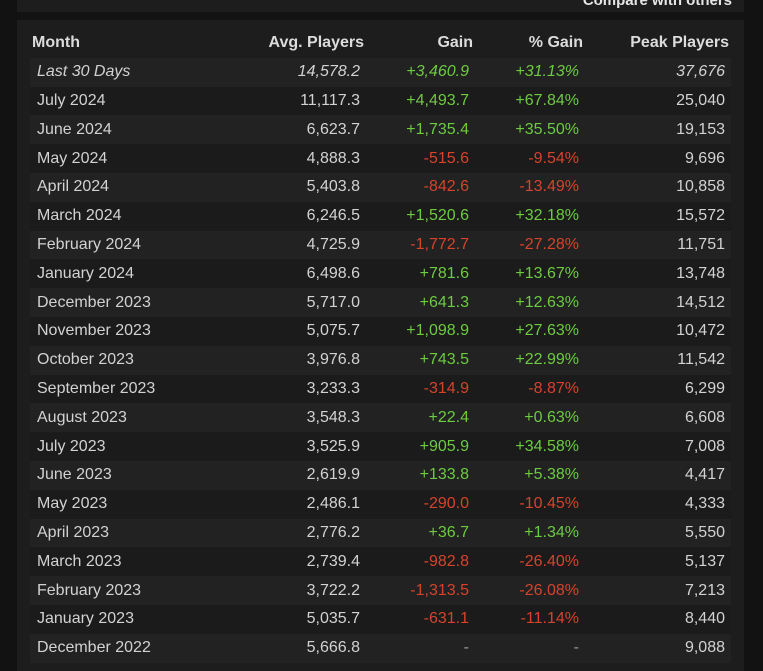  What do you see at coordinates (658, 245) in the screenshot?
I see `peak-players-cell: 11,751` at bounding box center [658, 245].